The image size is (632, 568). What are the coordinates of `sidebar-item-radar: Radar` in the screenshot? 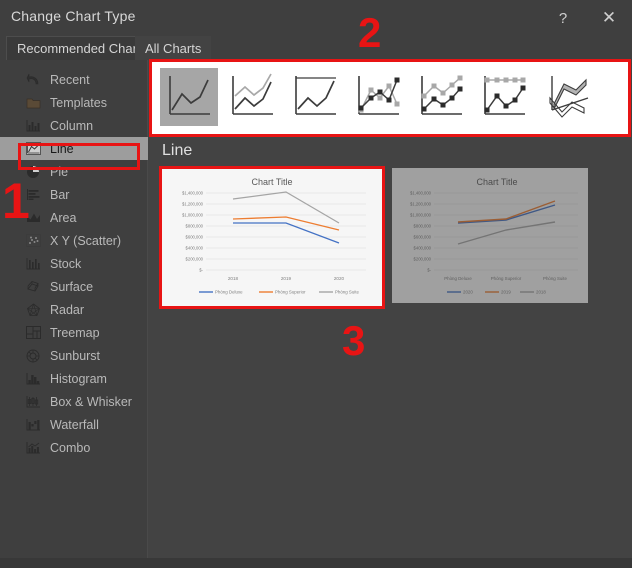 It's located at (74, 309).